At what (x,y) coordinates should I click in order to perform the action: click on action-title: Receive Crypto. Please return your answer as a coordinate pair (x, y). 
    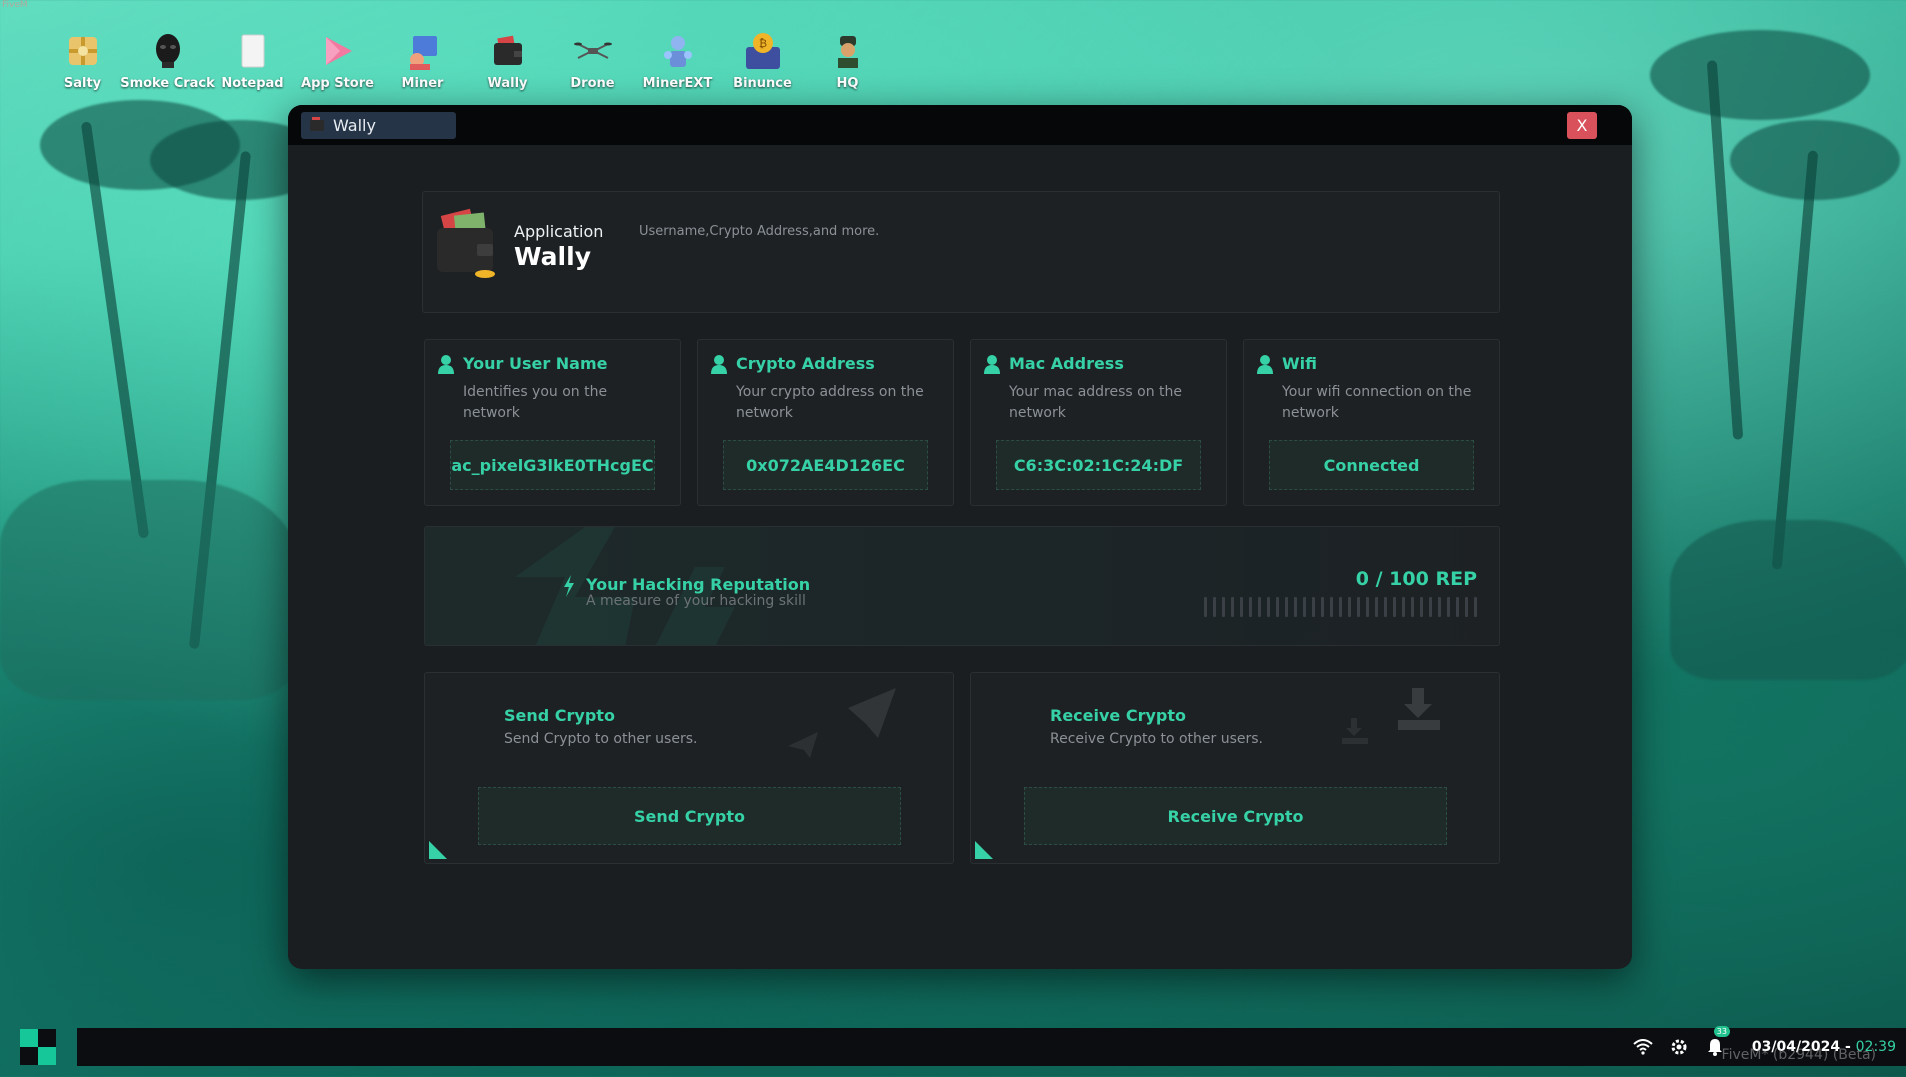
    Looking at the image, I should click on (1118, 715).